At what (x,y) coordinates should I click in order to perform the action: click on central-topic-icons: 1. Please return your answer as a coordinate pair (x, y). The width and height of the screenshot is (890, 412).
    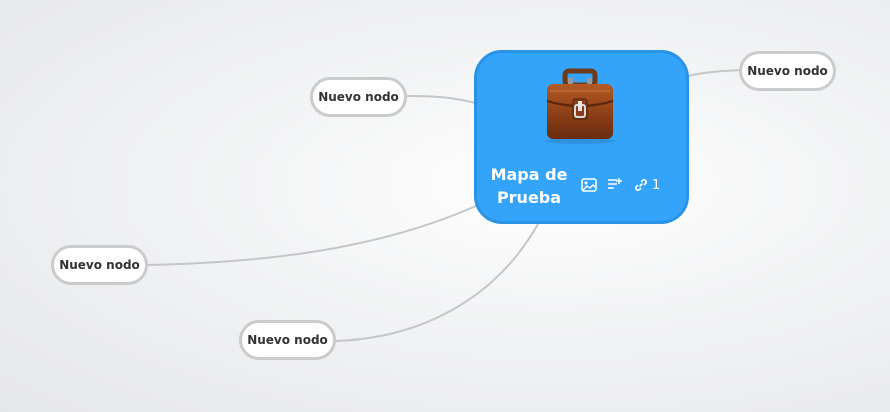
    Looking at the image, I should click on (625, 185).